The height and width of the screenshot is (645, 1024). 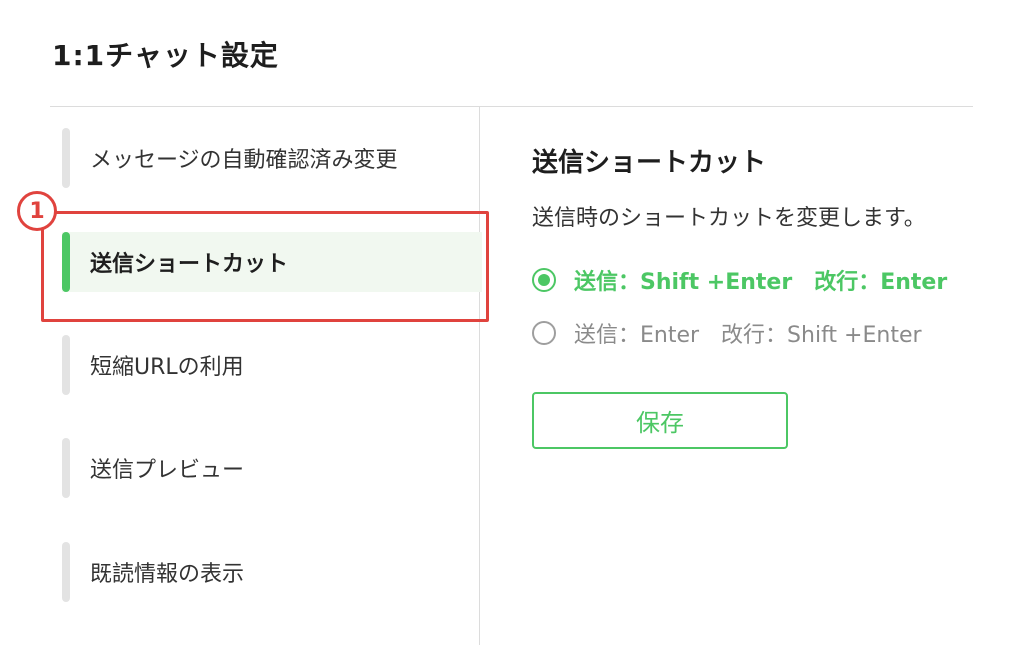 I want to click on sidebar-item-label: 既読情報の表示, so click(x=167, y=574).